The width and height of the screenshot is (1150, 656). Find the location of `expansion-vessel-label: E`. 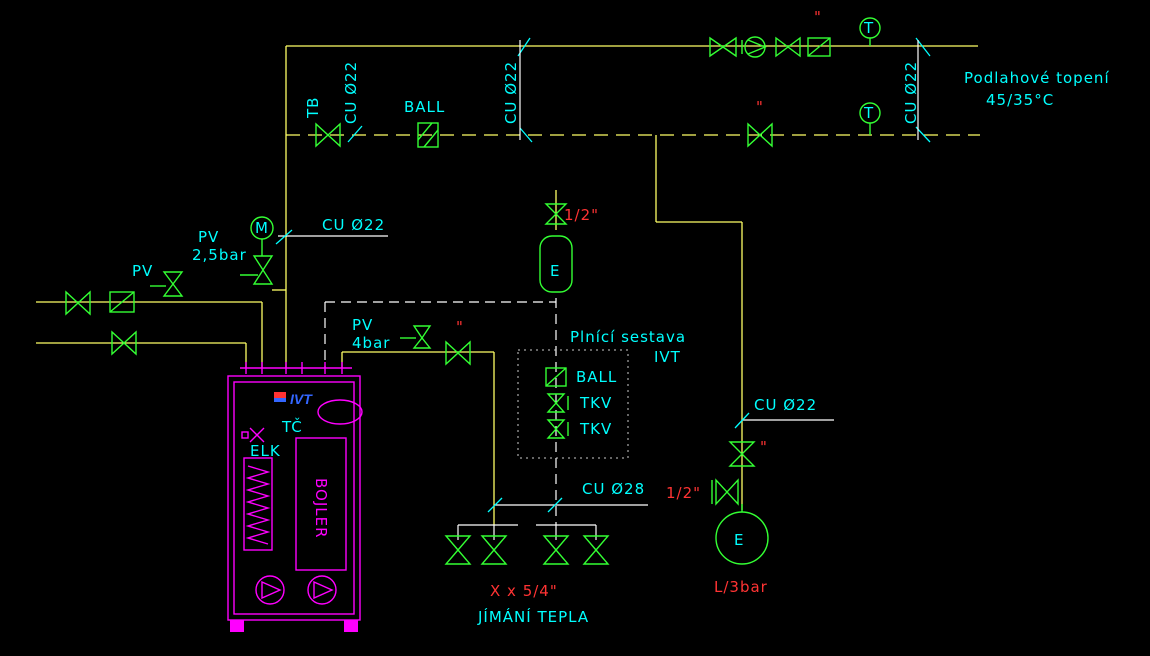

expansion-vessel-label: E is located at coordinates (555, 271).